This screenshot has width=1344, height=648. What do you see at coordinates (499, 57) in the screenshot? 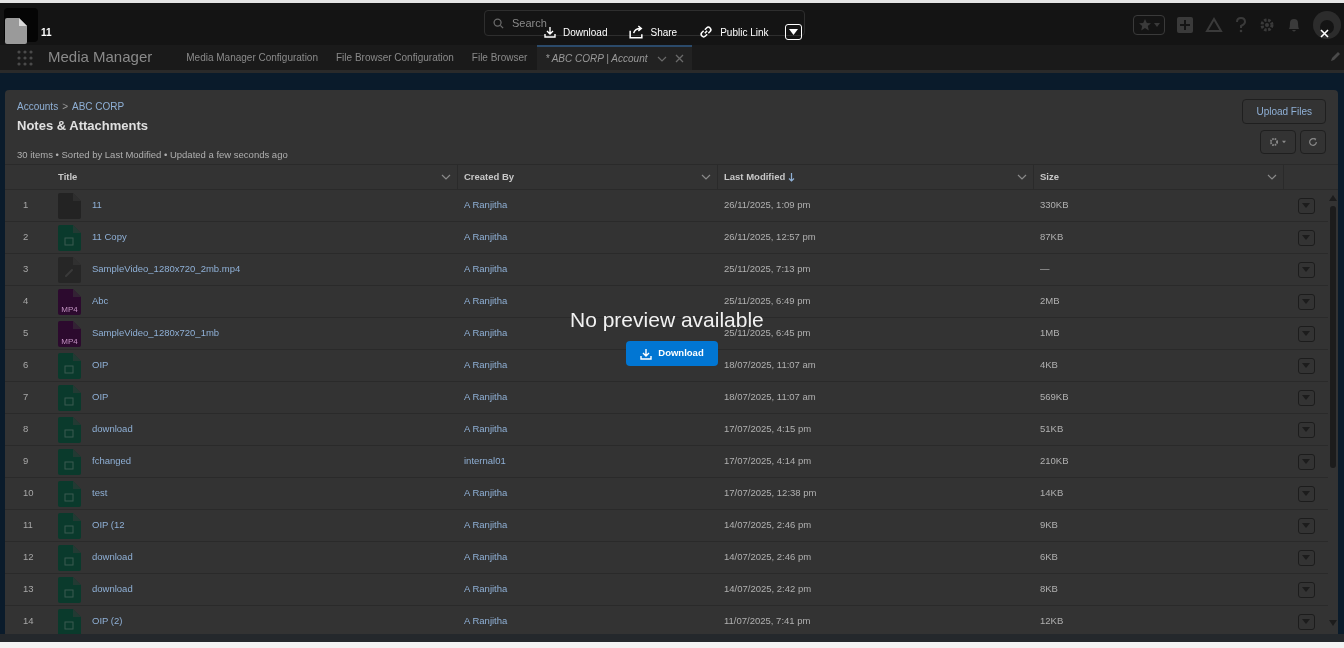
I see `nav-tab: File Browser` at bounding box center [499, 57].